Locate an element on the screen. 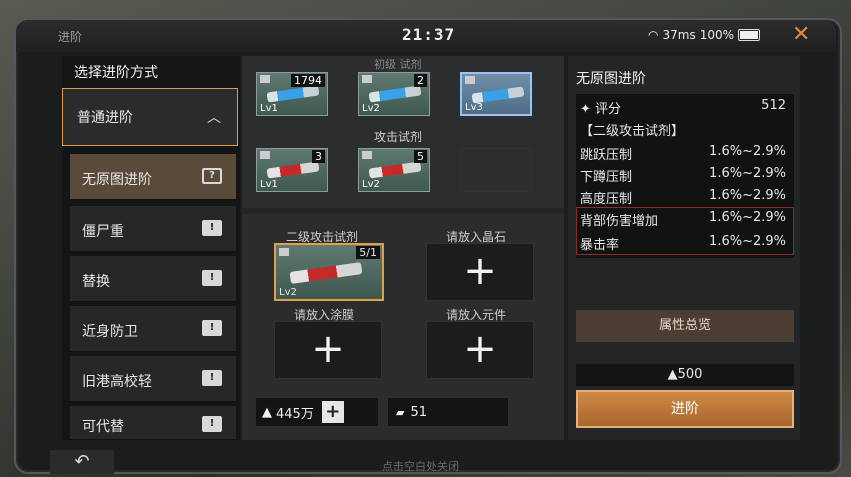 The width and height of the screenshot is (851, 477). card-count: 1794 is located at coordinates (308, 80).